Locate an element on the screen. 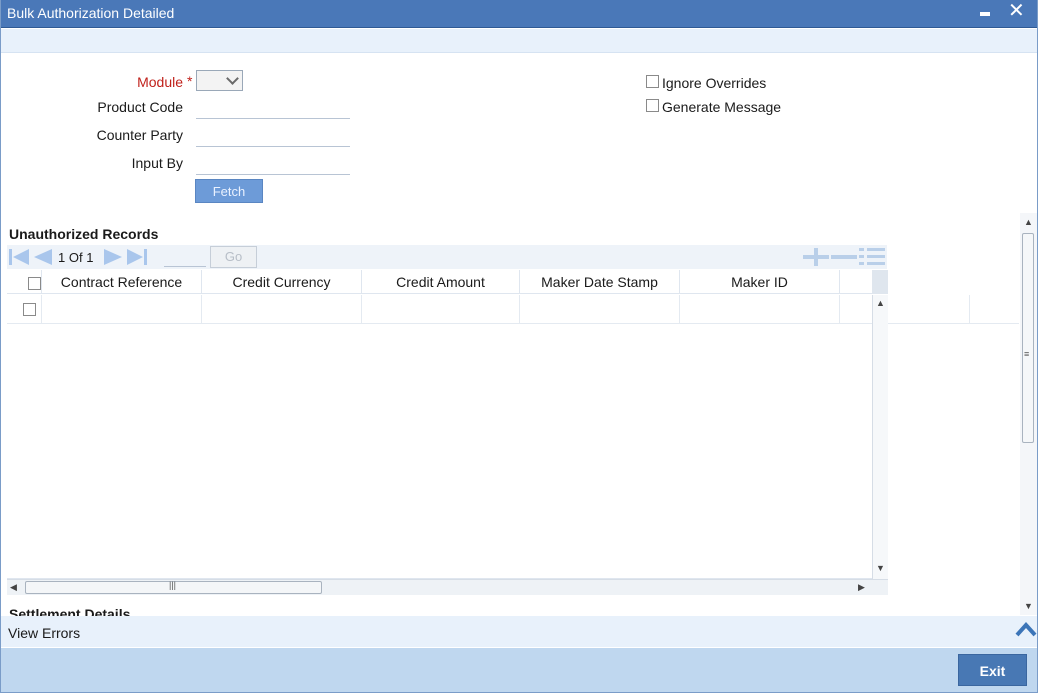 This screenshot has width=1038, height=693. last-page-icon is located at coordinates (137, 257).